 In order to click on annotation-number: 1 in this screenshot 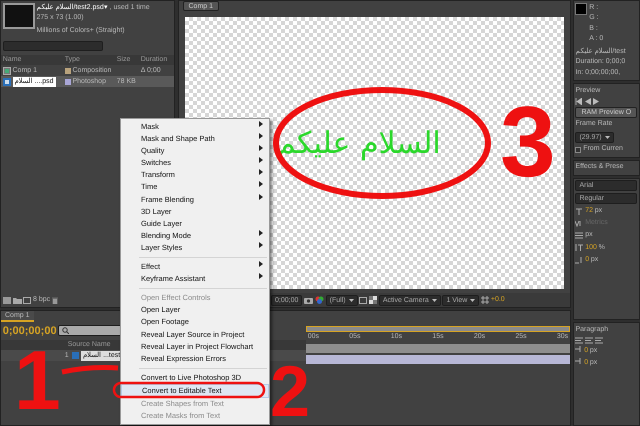, I will do `click(37, 380)`.